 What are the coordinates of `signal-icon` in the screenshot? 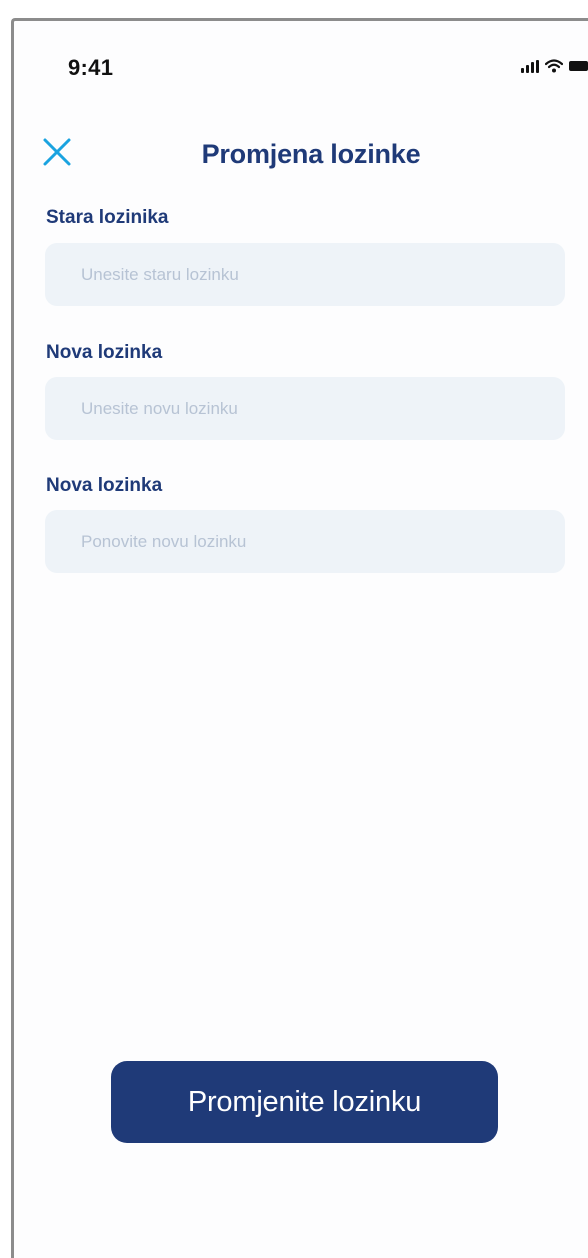 It's located at (530, 66).